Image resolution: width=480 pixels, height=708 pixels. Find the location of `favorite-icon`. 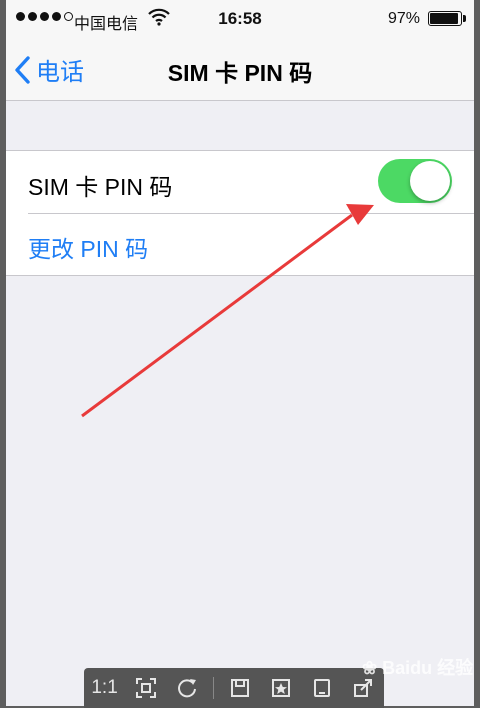

favorite-icon is located at coordinates (281, 688).